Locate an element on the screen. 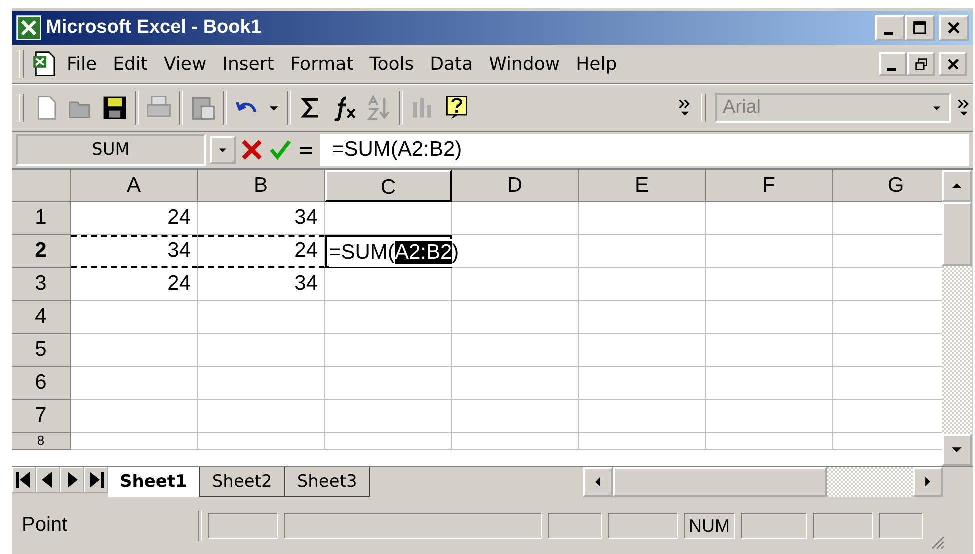 Image resolution: width=975 pixels, height=554 pixels. sheet-tab: Sheet2 is located at coordinates (243, 482).